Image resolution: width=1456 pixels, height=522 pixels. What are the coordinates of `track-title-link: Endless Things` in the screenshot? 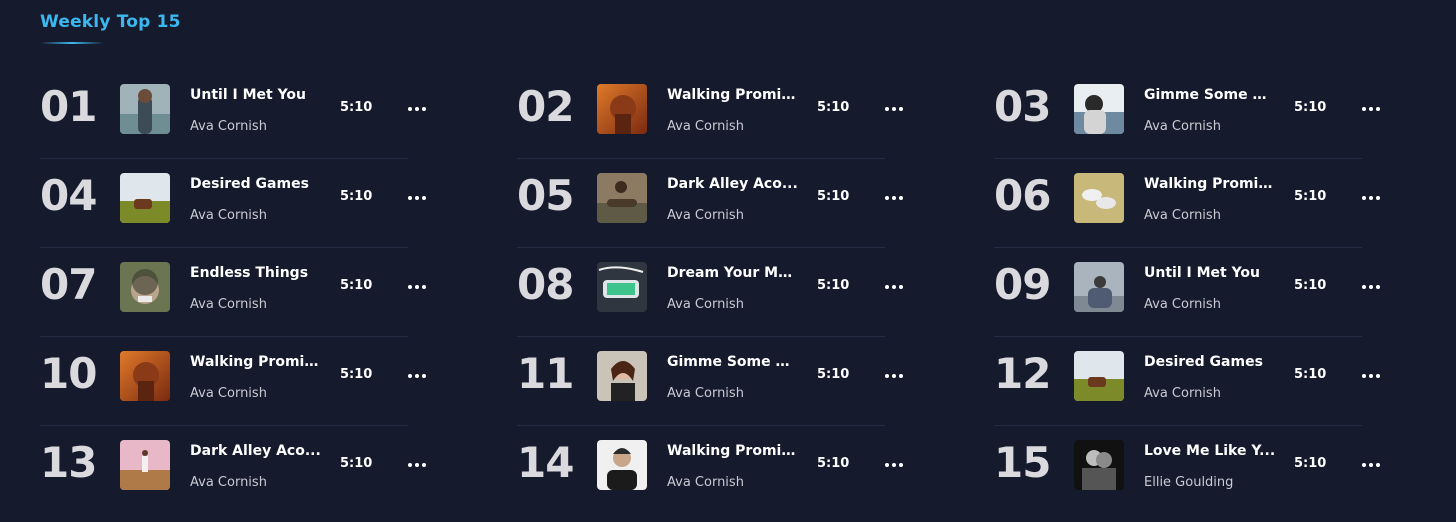 It's located at (256, 273).